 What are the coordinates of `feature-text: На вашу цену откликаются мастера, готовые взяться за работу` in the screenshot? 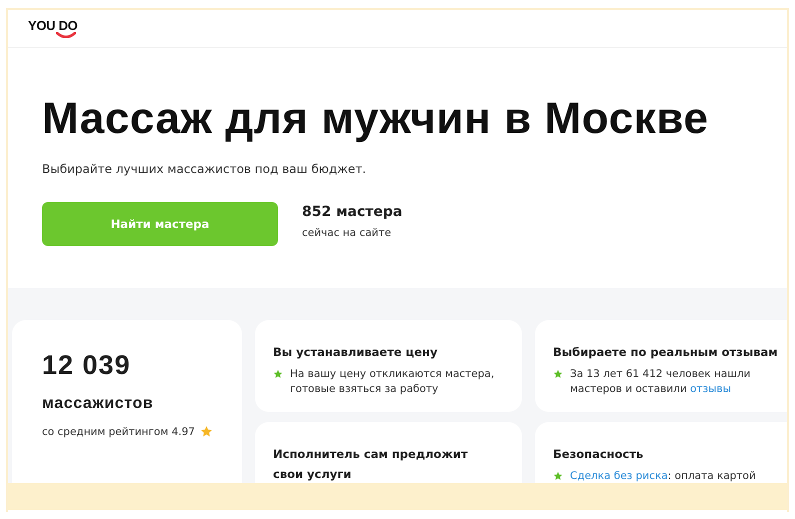 It's located at (393, 382).